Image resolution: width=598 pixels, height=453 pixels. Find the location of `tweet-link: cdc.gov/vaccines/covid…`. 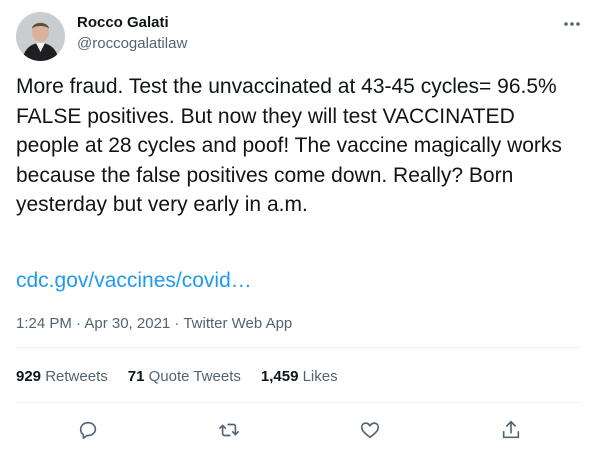

tweet-link: cdc.gov/vaccines/covid… is located at coordinates (134, 281).